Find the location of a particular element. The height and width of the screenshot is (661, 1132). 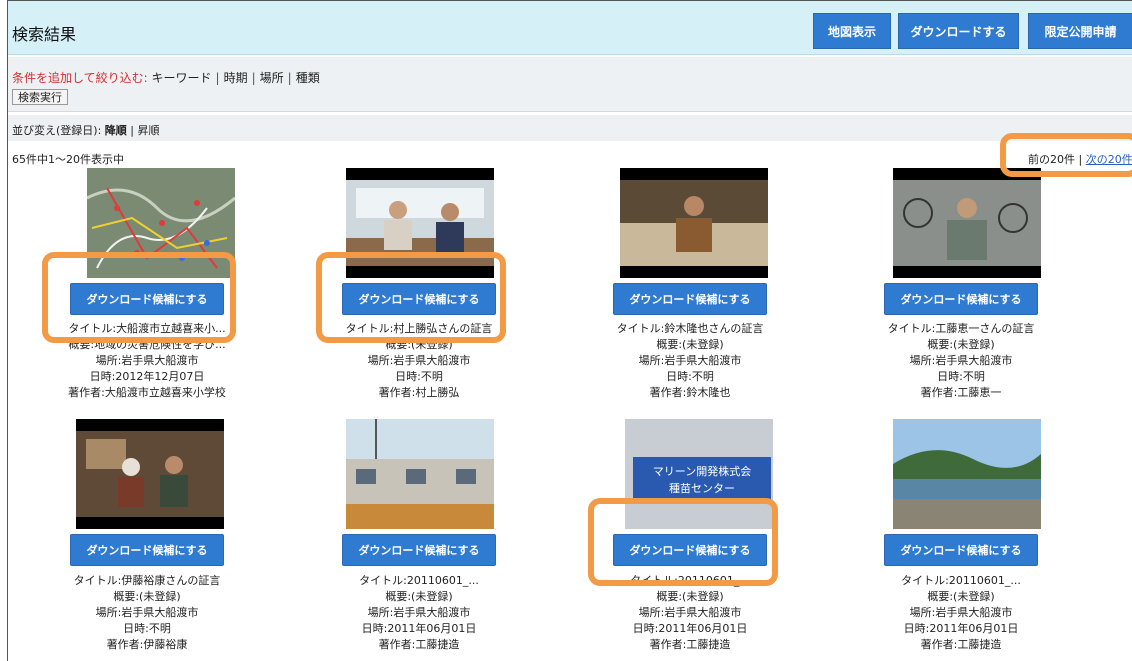

sort-line: 並び変え(登録日): 降順 | 昇順 is located at coordinates (86, 130).